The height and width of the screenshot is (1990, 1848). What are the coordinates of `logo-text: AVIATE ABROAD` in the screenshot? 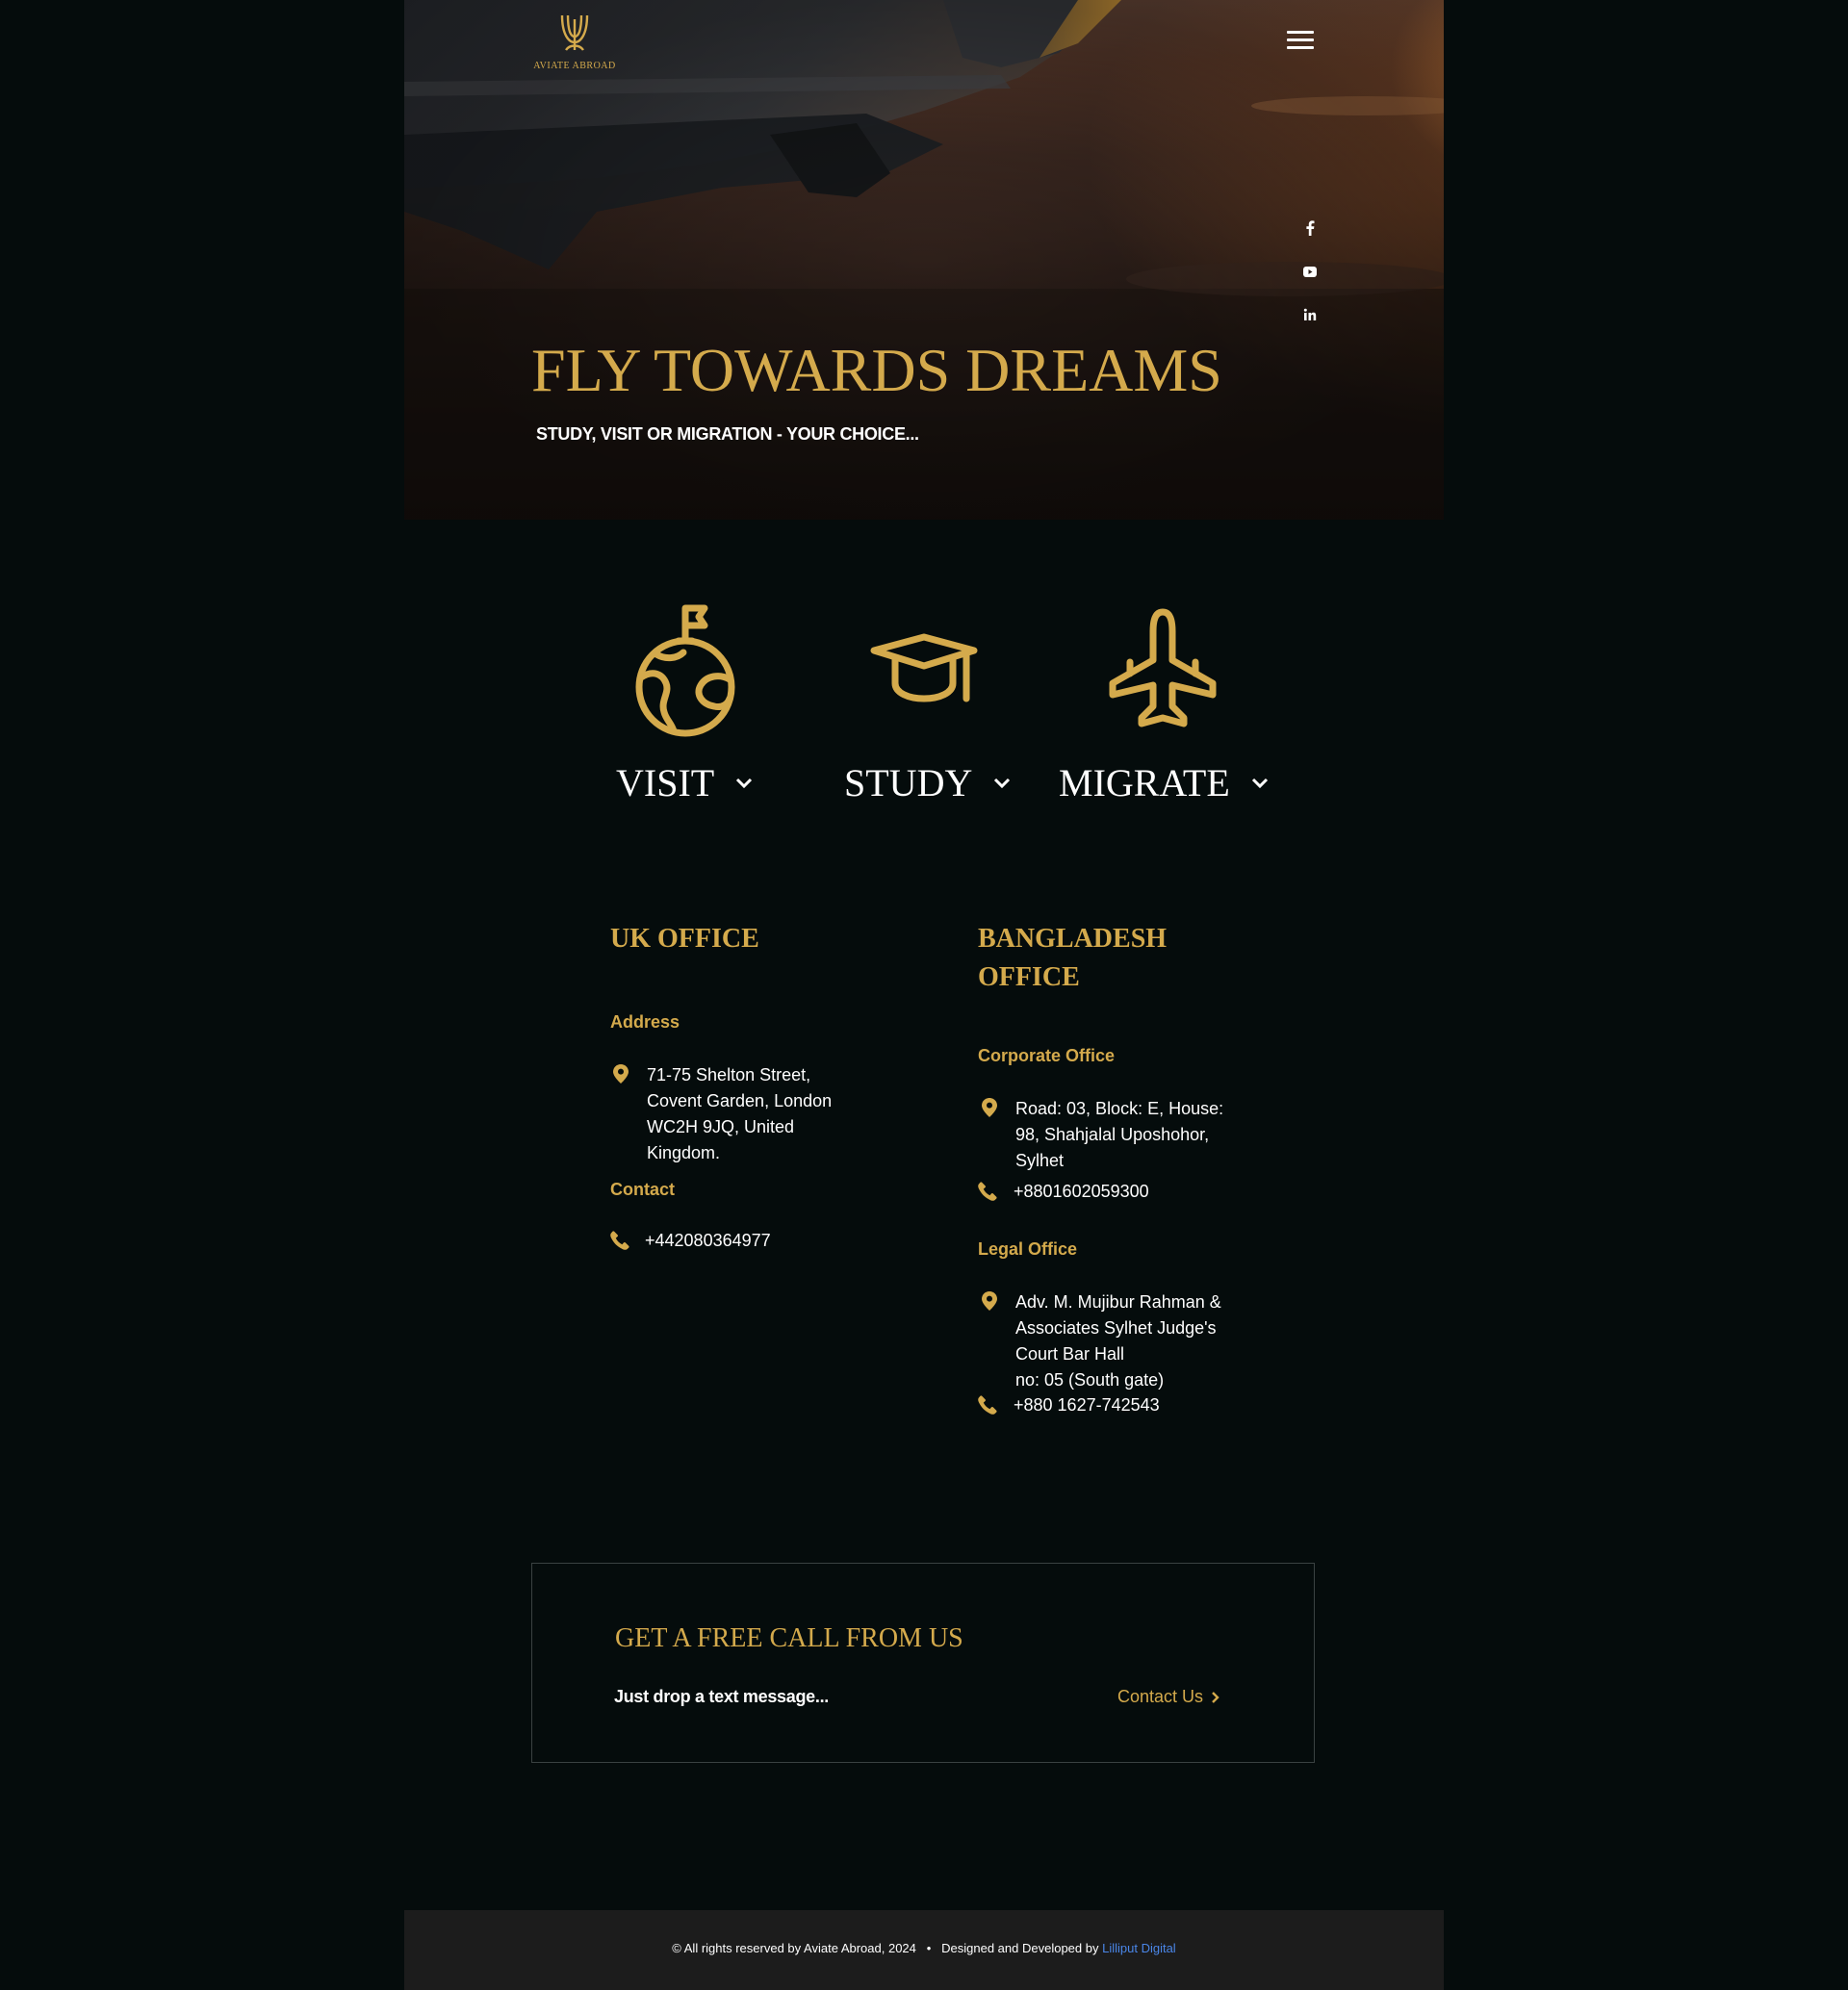 It's located at (574, 66).